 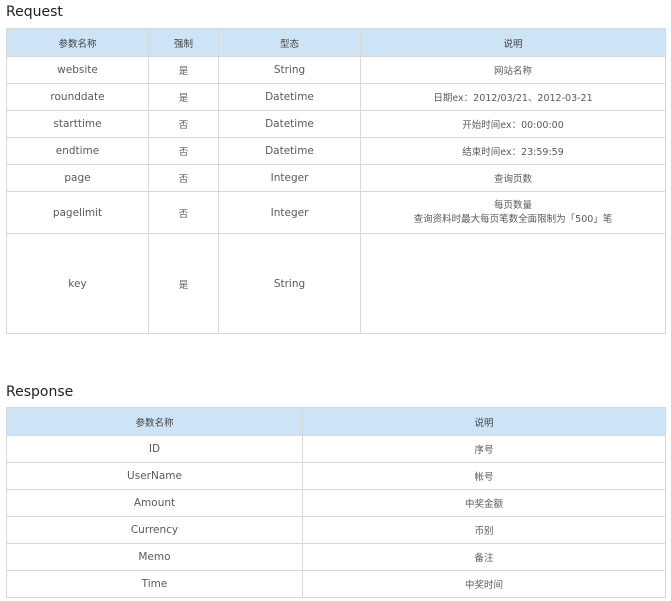 I want to click on table-row: Currency 币别, so click(x=336, y=530).